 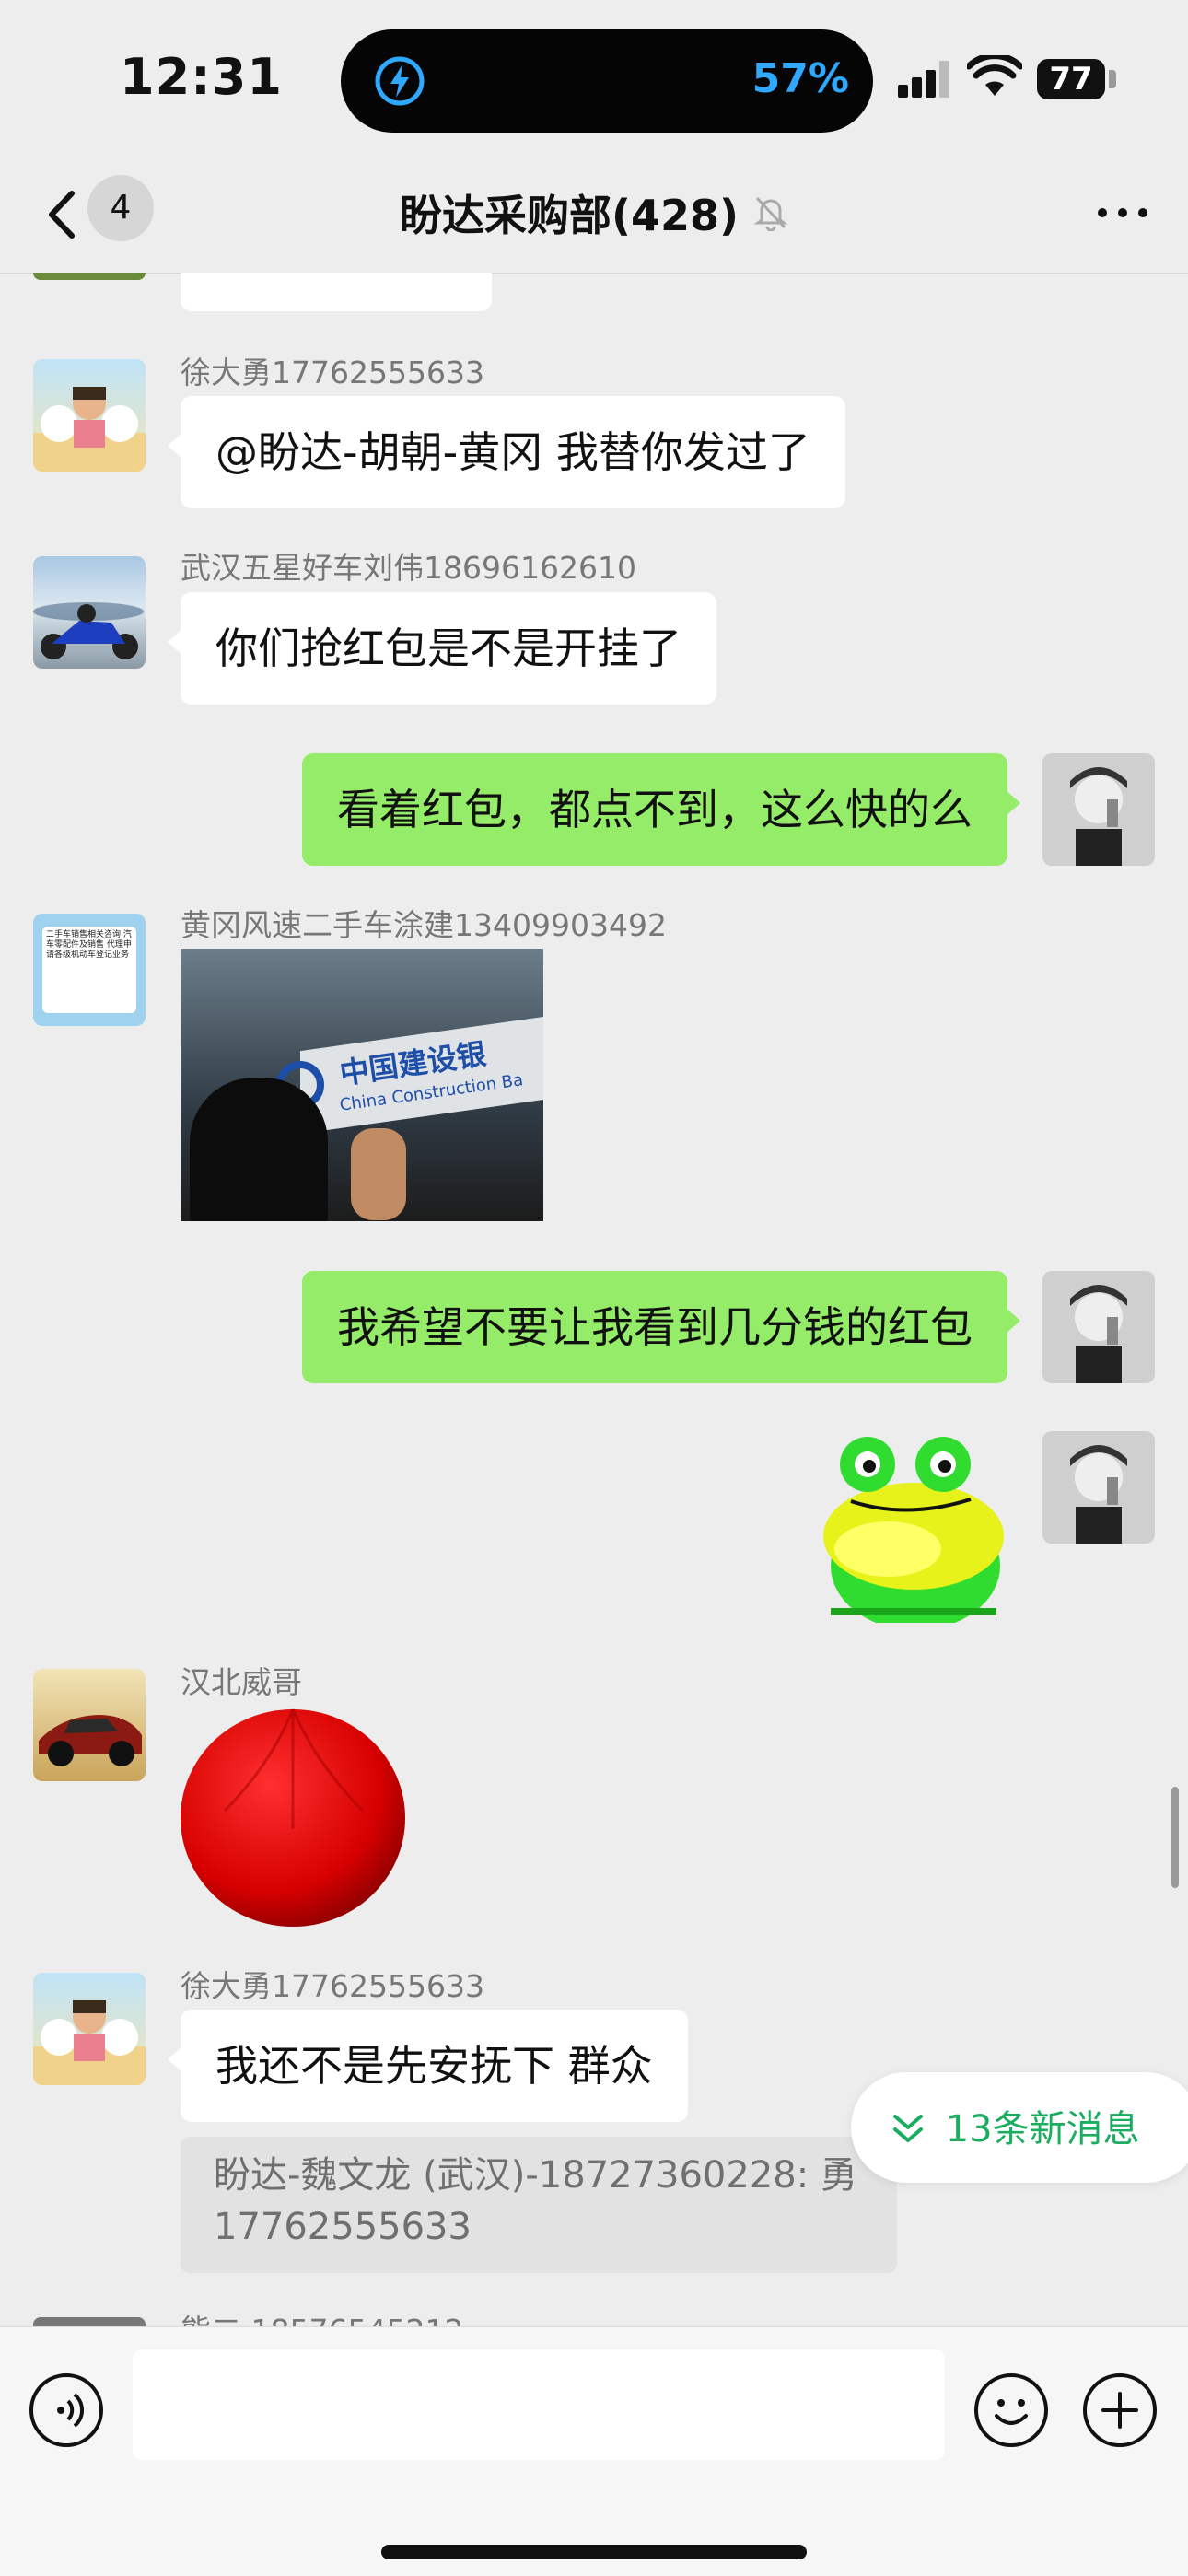 What do you see at coordinates (908, 2128) in the screenshot?
I see `double-chevron-down-icon` at bounding box center [908, 2128].